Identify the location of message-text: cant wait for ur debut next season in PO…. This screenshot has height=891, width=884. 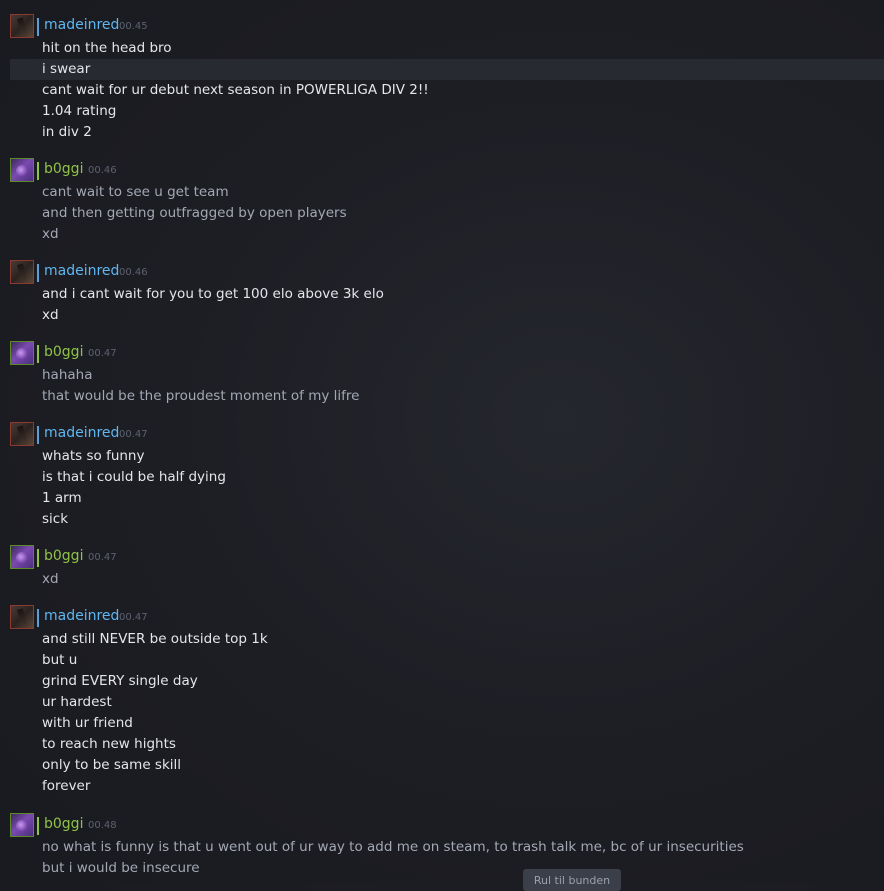
(235, 90).